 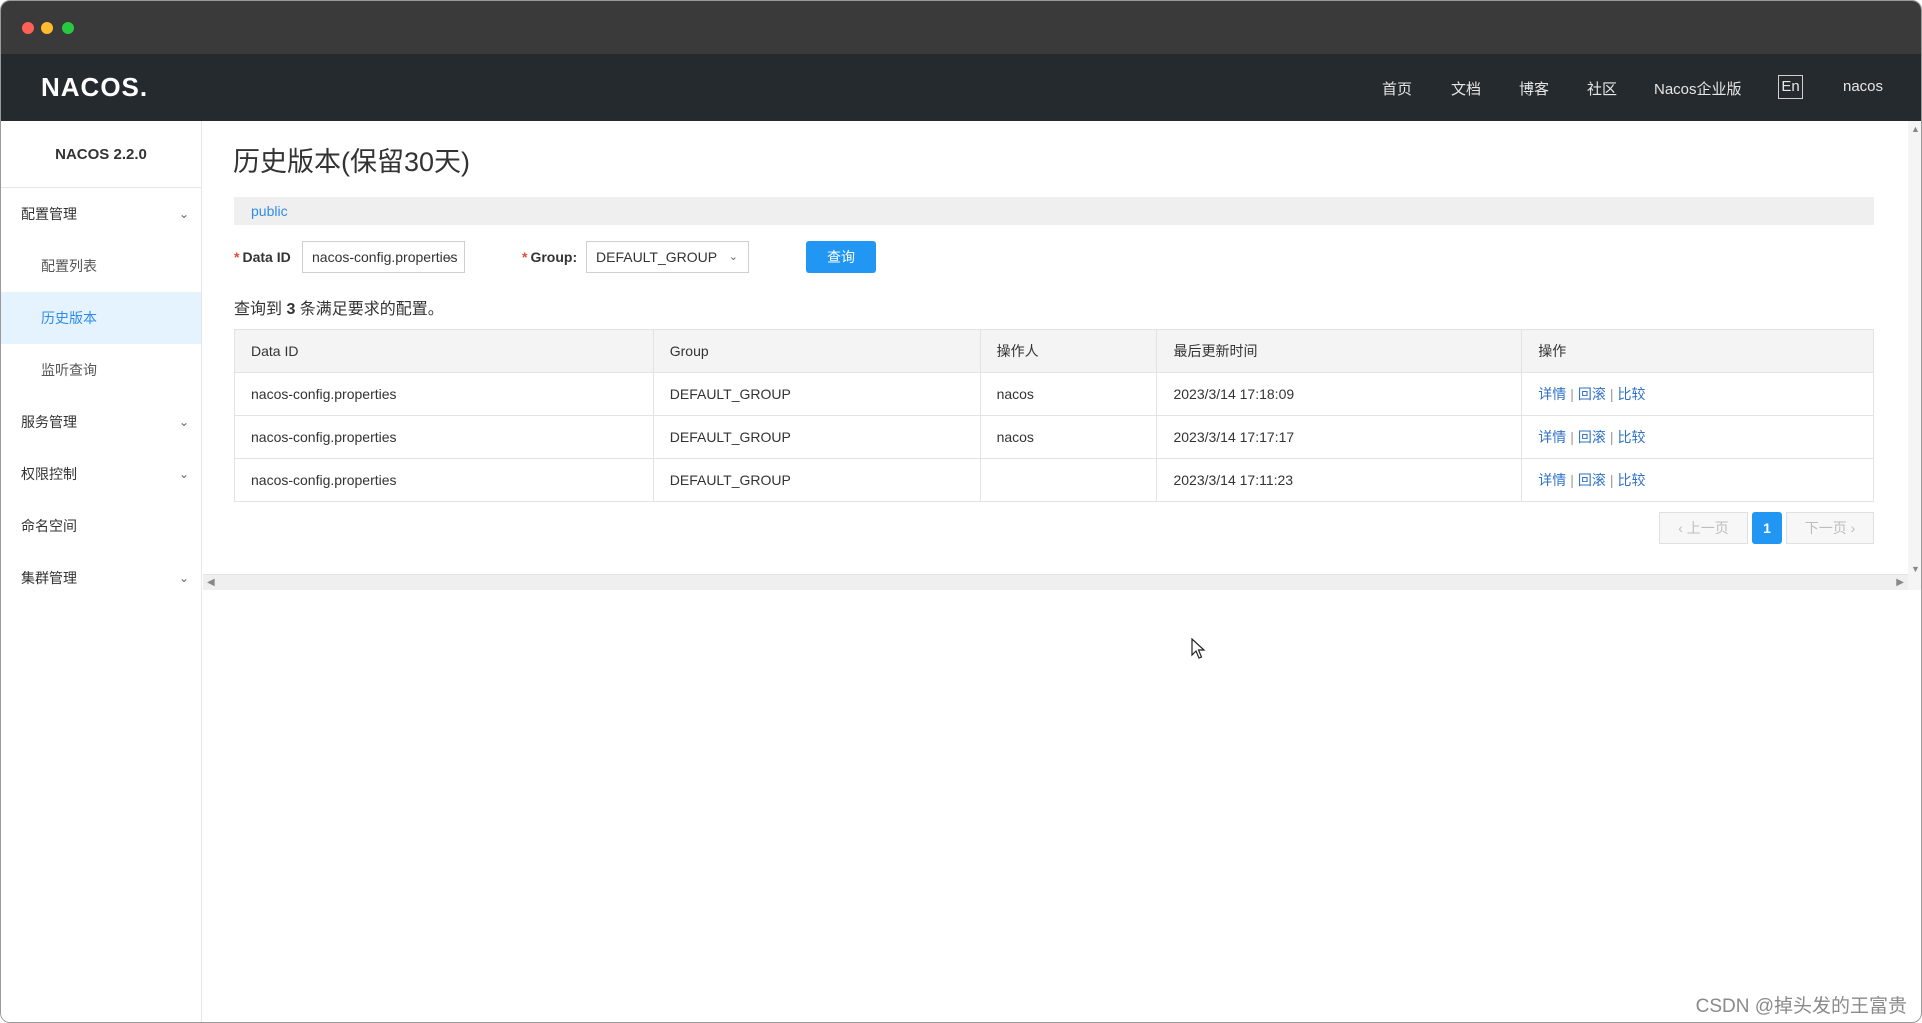 What do you see at coordinates (101, 318) in the screenshot?
I see `sidebar-item-history: 历史版本` at bounding box center [101, 318].